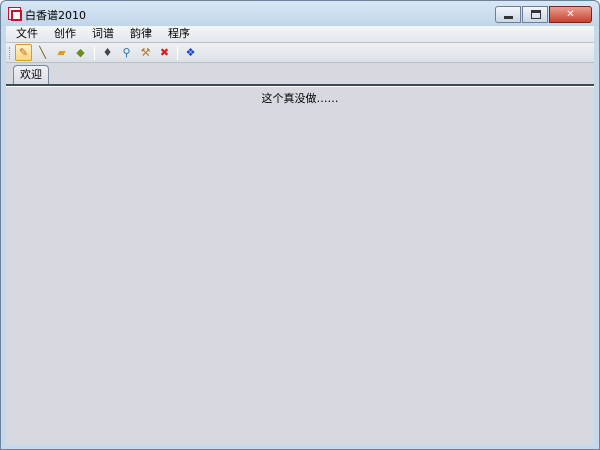 This screenshot has height=450, width=600. I want to click on menu-ci-score: 词谱, so click(103, 34).